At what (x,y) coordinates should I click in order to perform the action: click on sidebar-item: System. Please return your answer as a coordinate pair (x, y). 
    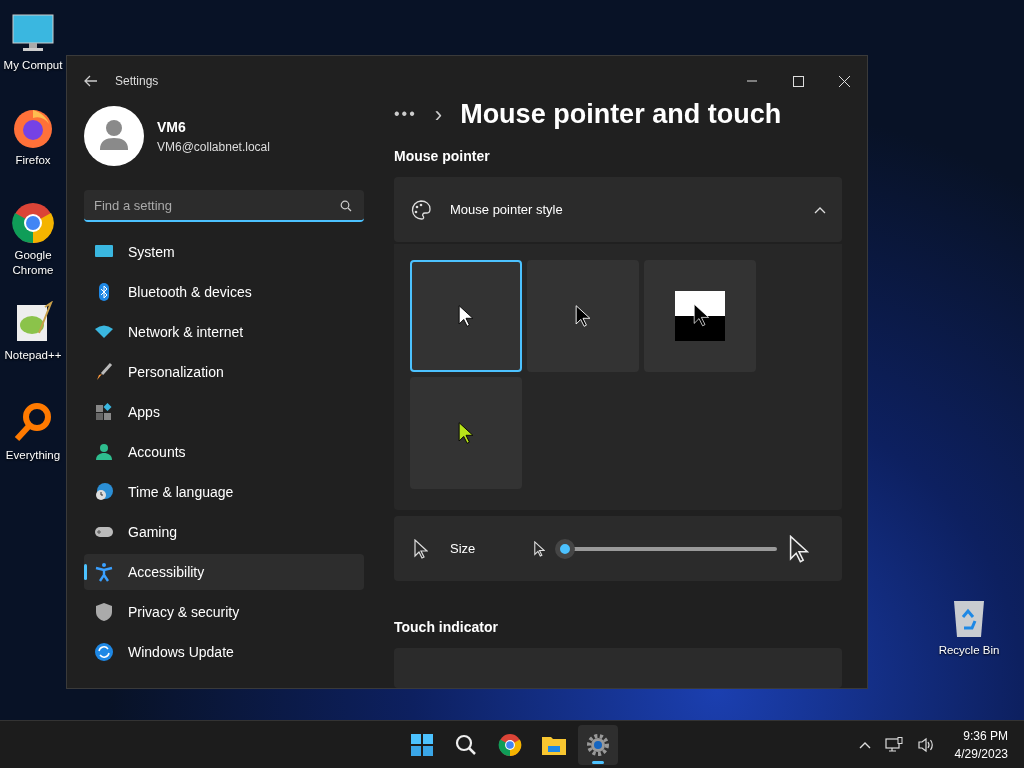
    Looking at the image, I should click on (224, 252).